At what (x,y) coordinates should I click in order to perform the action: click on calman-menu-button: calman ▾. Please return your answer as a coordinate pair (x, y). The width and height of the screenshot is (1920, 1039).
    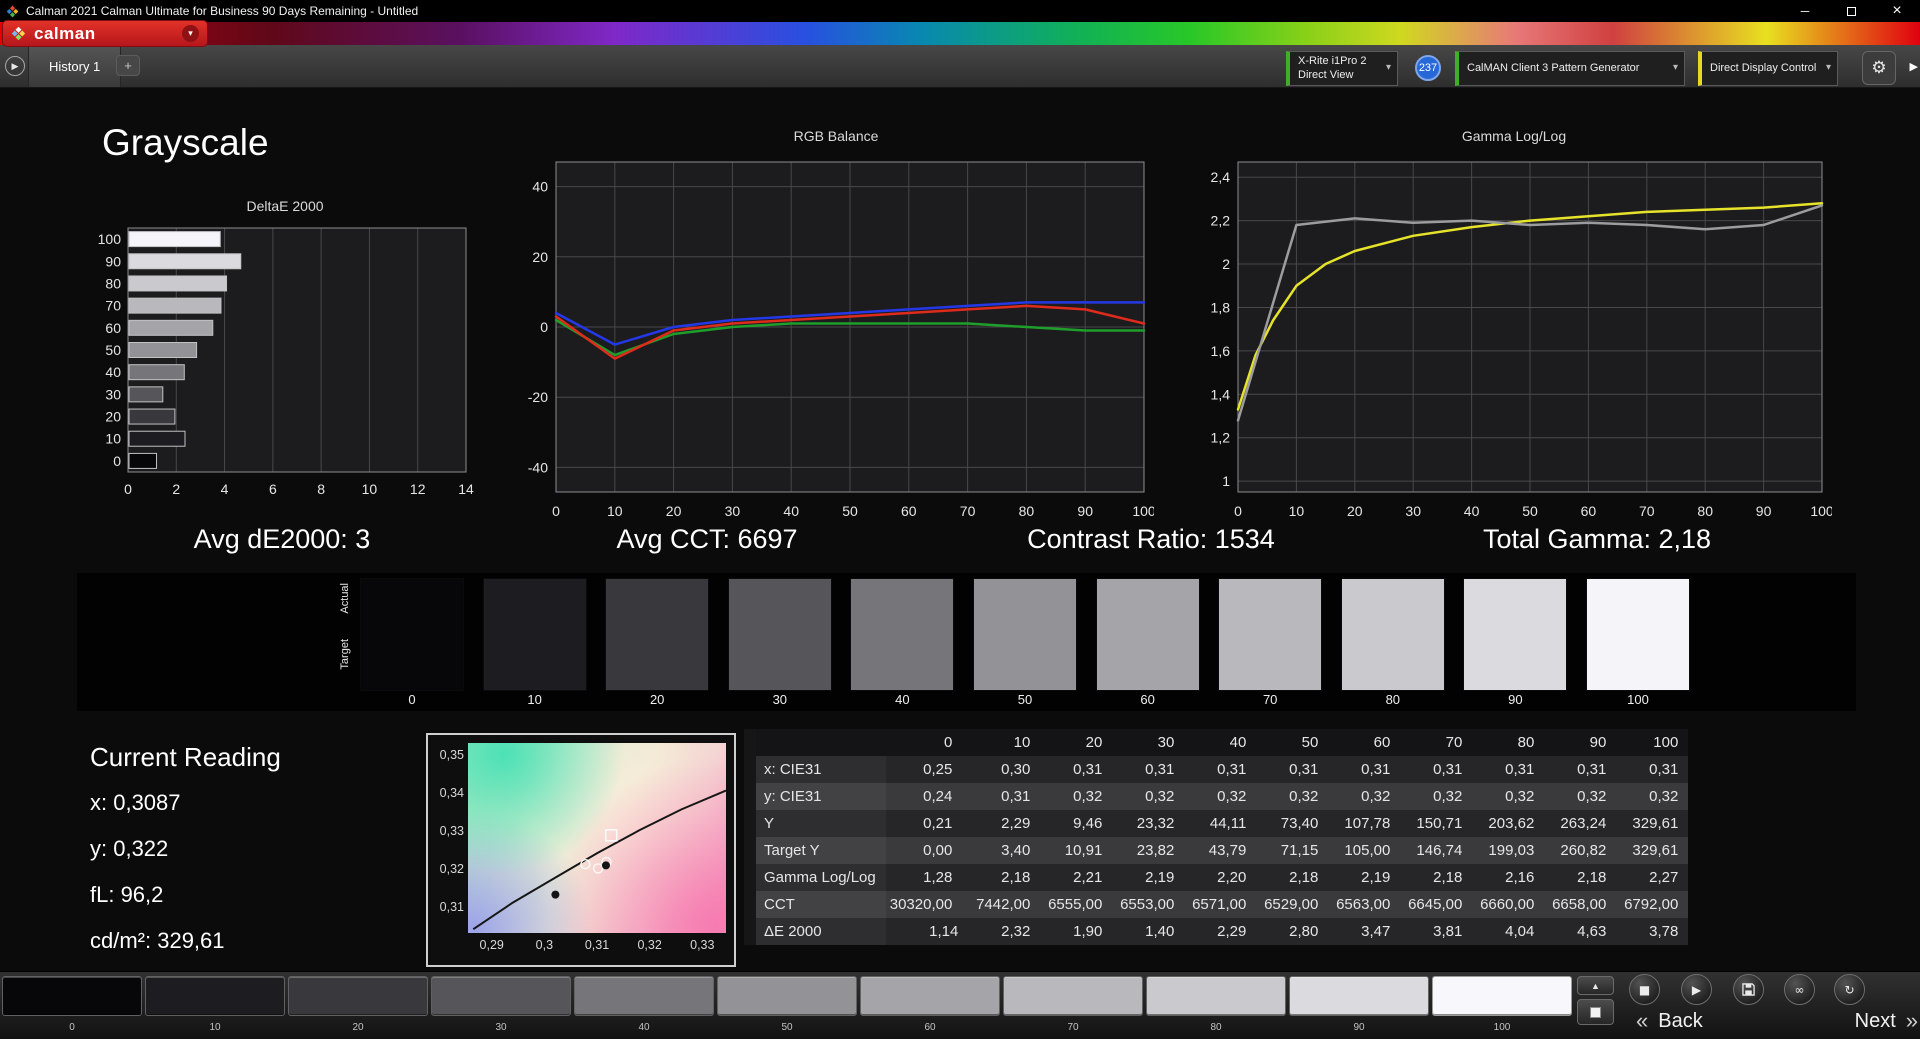
    Looking at the image, I should click on (105, 33).